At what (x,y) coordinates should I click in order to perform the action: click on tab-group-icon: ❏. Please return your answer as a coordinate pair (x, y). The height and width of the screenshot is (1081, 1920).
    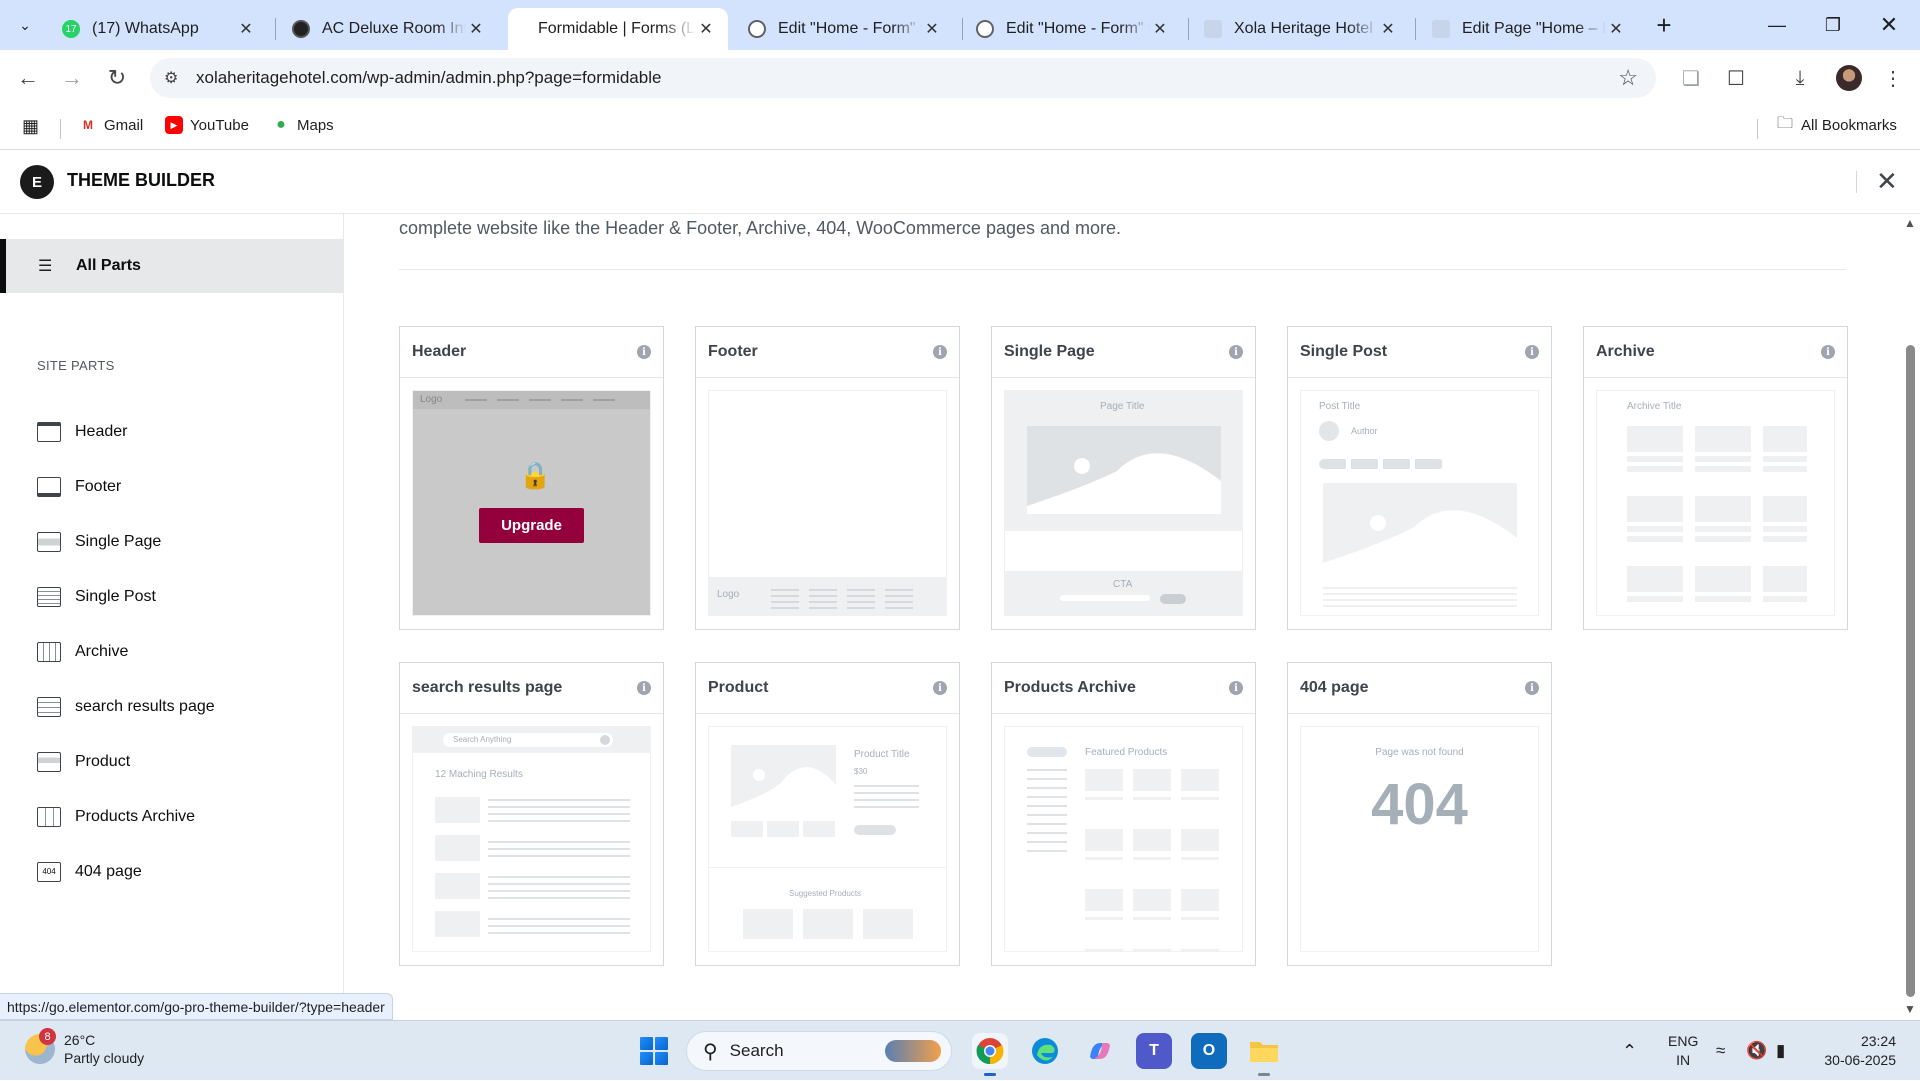
    Looking at the image, I should click on (1691, 78).